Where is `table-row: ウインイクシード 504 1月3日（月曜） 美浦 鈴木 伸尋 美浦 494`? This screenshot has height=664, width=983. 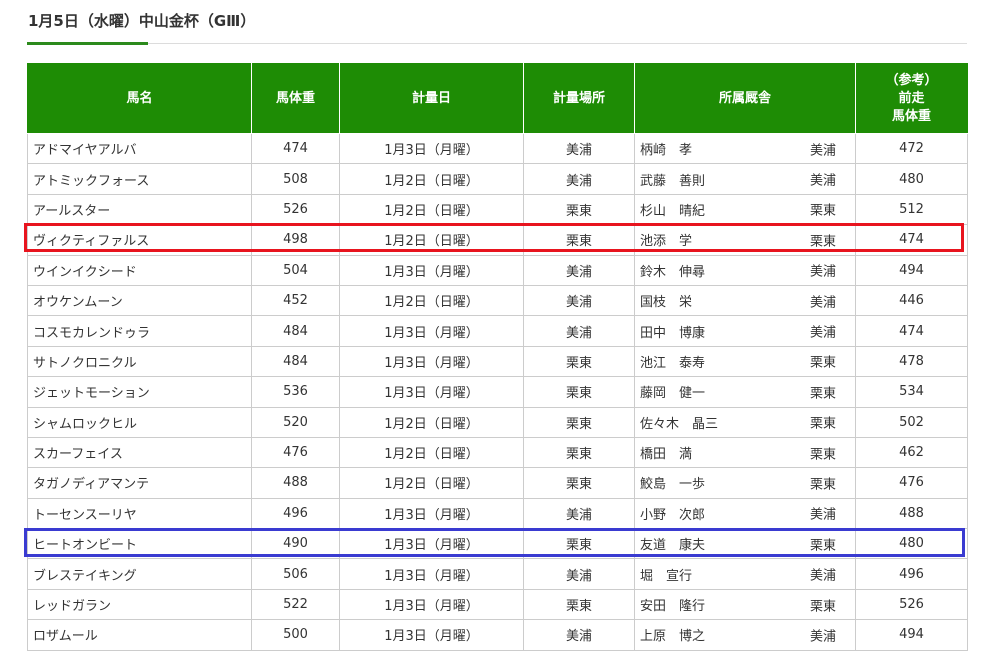
table-row: ウインイクシード 504 1月3日（月曜） 美浦 鈴木 伸尋 美浦 494 is located at coordinates (497, 270).